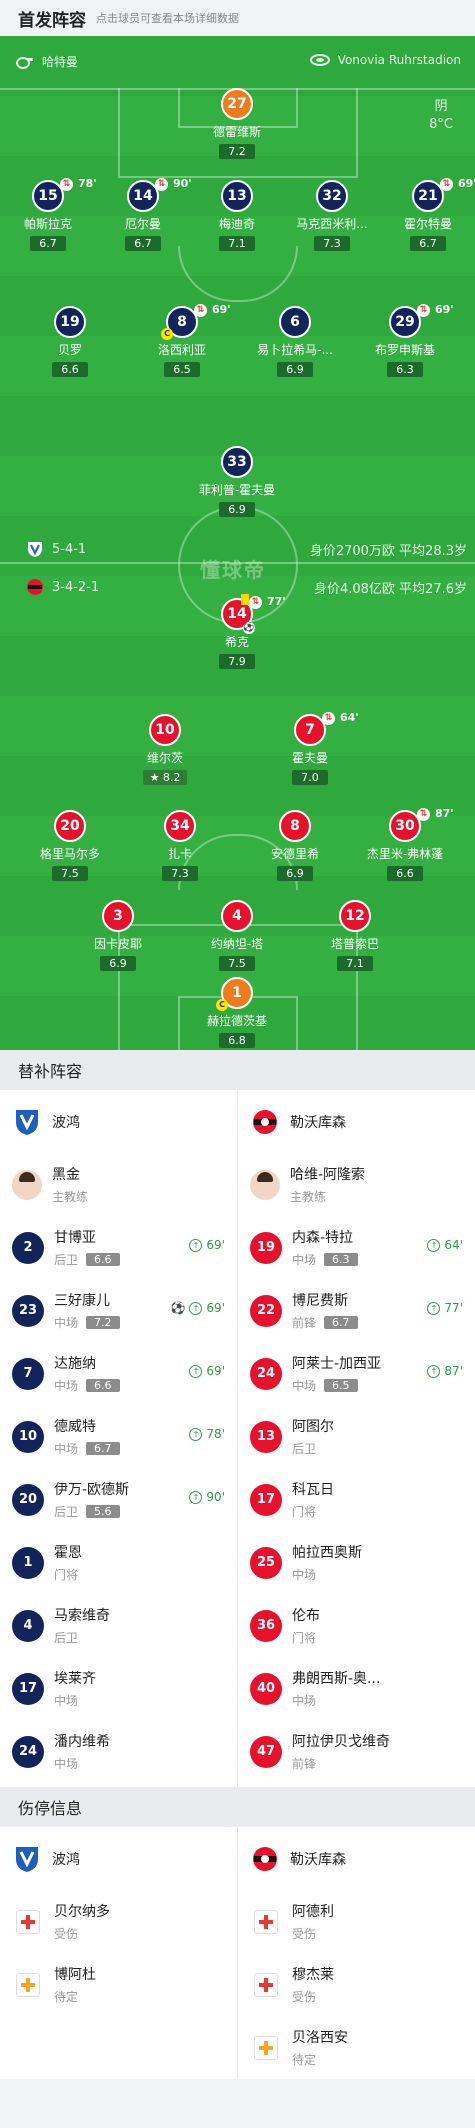  I want to click on player-rating: 7.9, so click(237, 661).